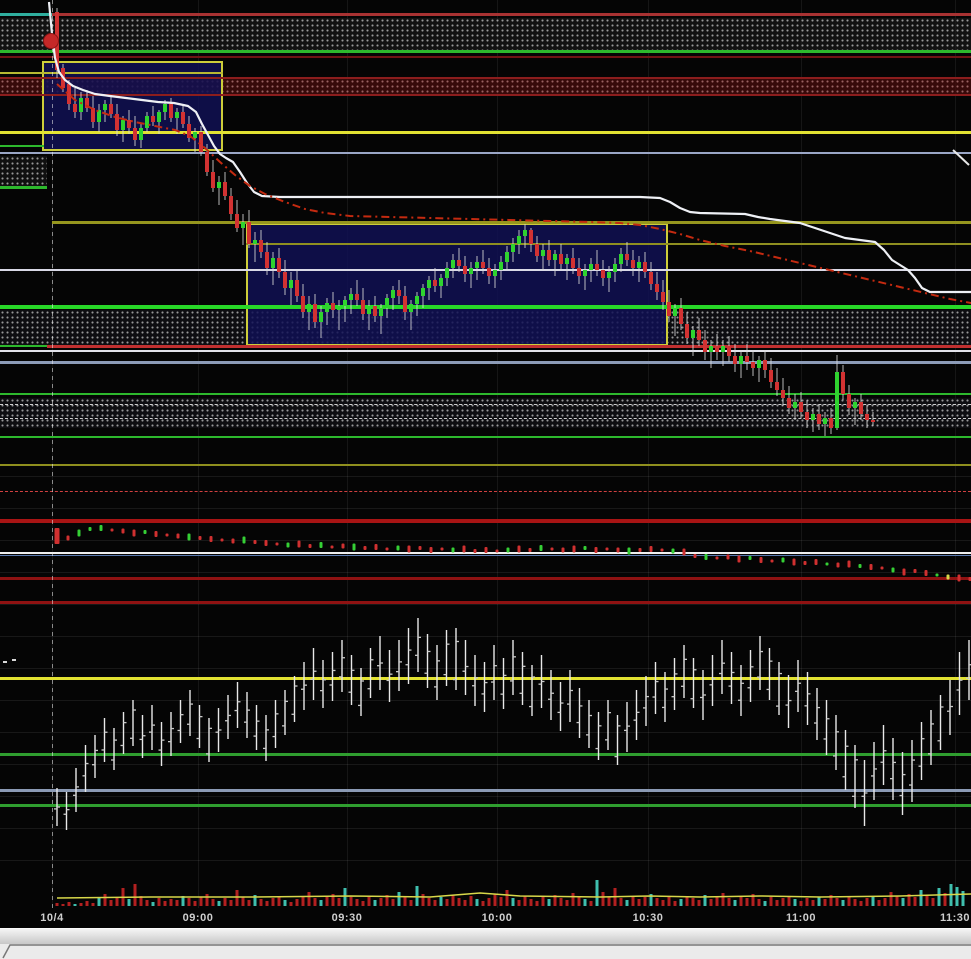 Image resolution: width=971 pixels, height=959 pixels. I want to click on time-axis-label: 09:00, so click(198, 918).